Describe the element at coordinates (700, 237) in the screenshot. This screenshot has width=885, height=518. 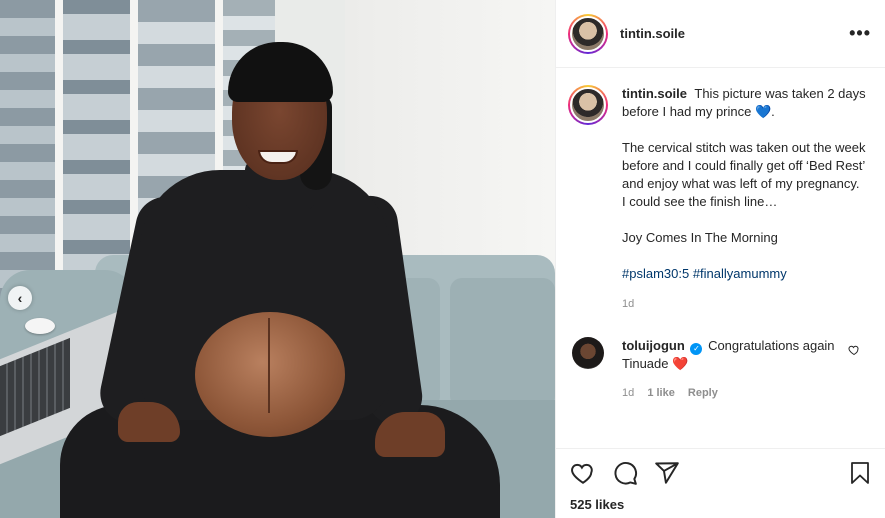
I see `caption-line-6: Joy Comes In The Morning` at that location.